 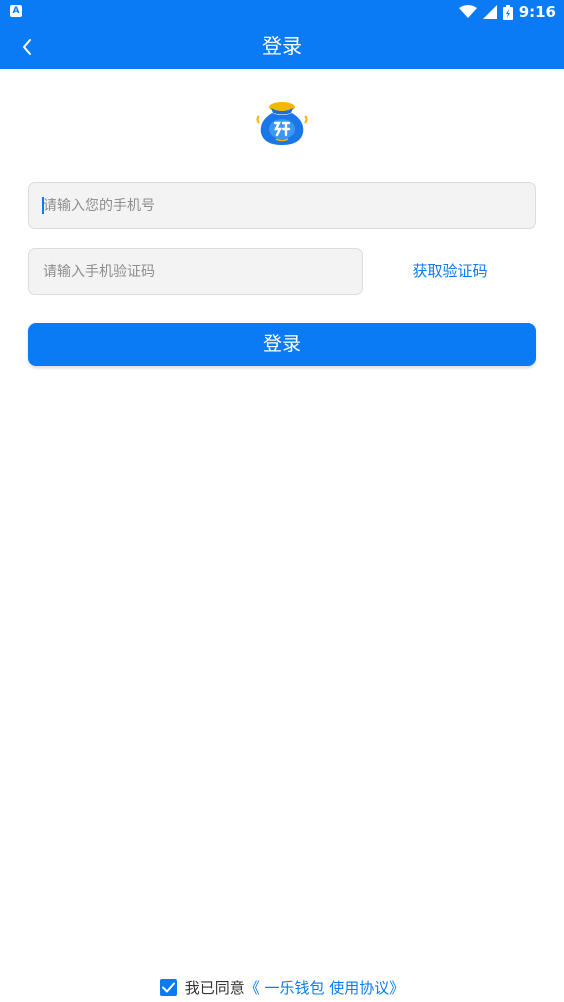 What do you see at coordinates (282, 12) in the screenshot?
I see `status-bar: A 9:16` at bounding box center [282, 12].